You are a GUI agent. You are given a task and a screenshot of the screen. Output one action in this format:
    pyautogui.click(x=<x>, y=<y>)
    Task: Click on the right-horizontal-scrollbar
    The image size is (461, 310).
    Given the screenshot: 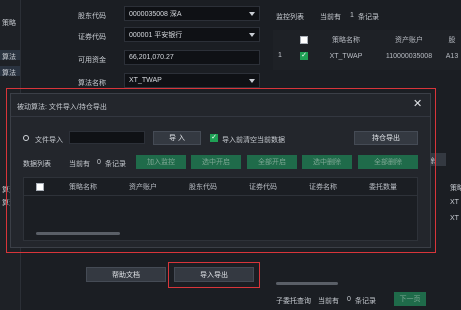 What is the action you would take?
    pyautogui.click(x=307, y=283)
    